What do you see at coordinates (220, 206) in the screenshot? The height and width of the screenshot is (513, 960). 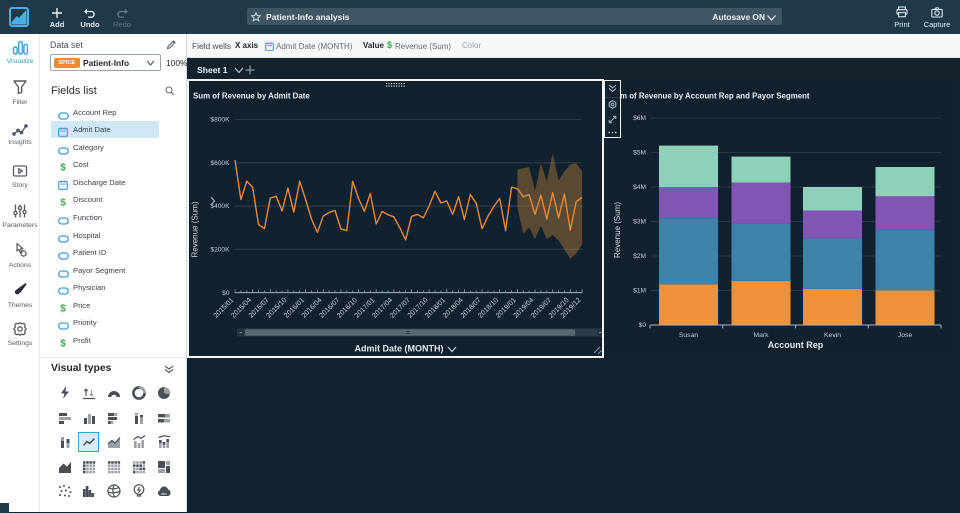 I see `svg-text: $400K` at bounding box center [220, 206].